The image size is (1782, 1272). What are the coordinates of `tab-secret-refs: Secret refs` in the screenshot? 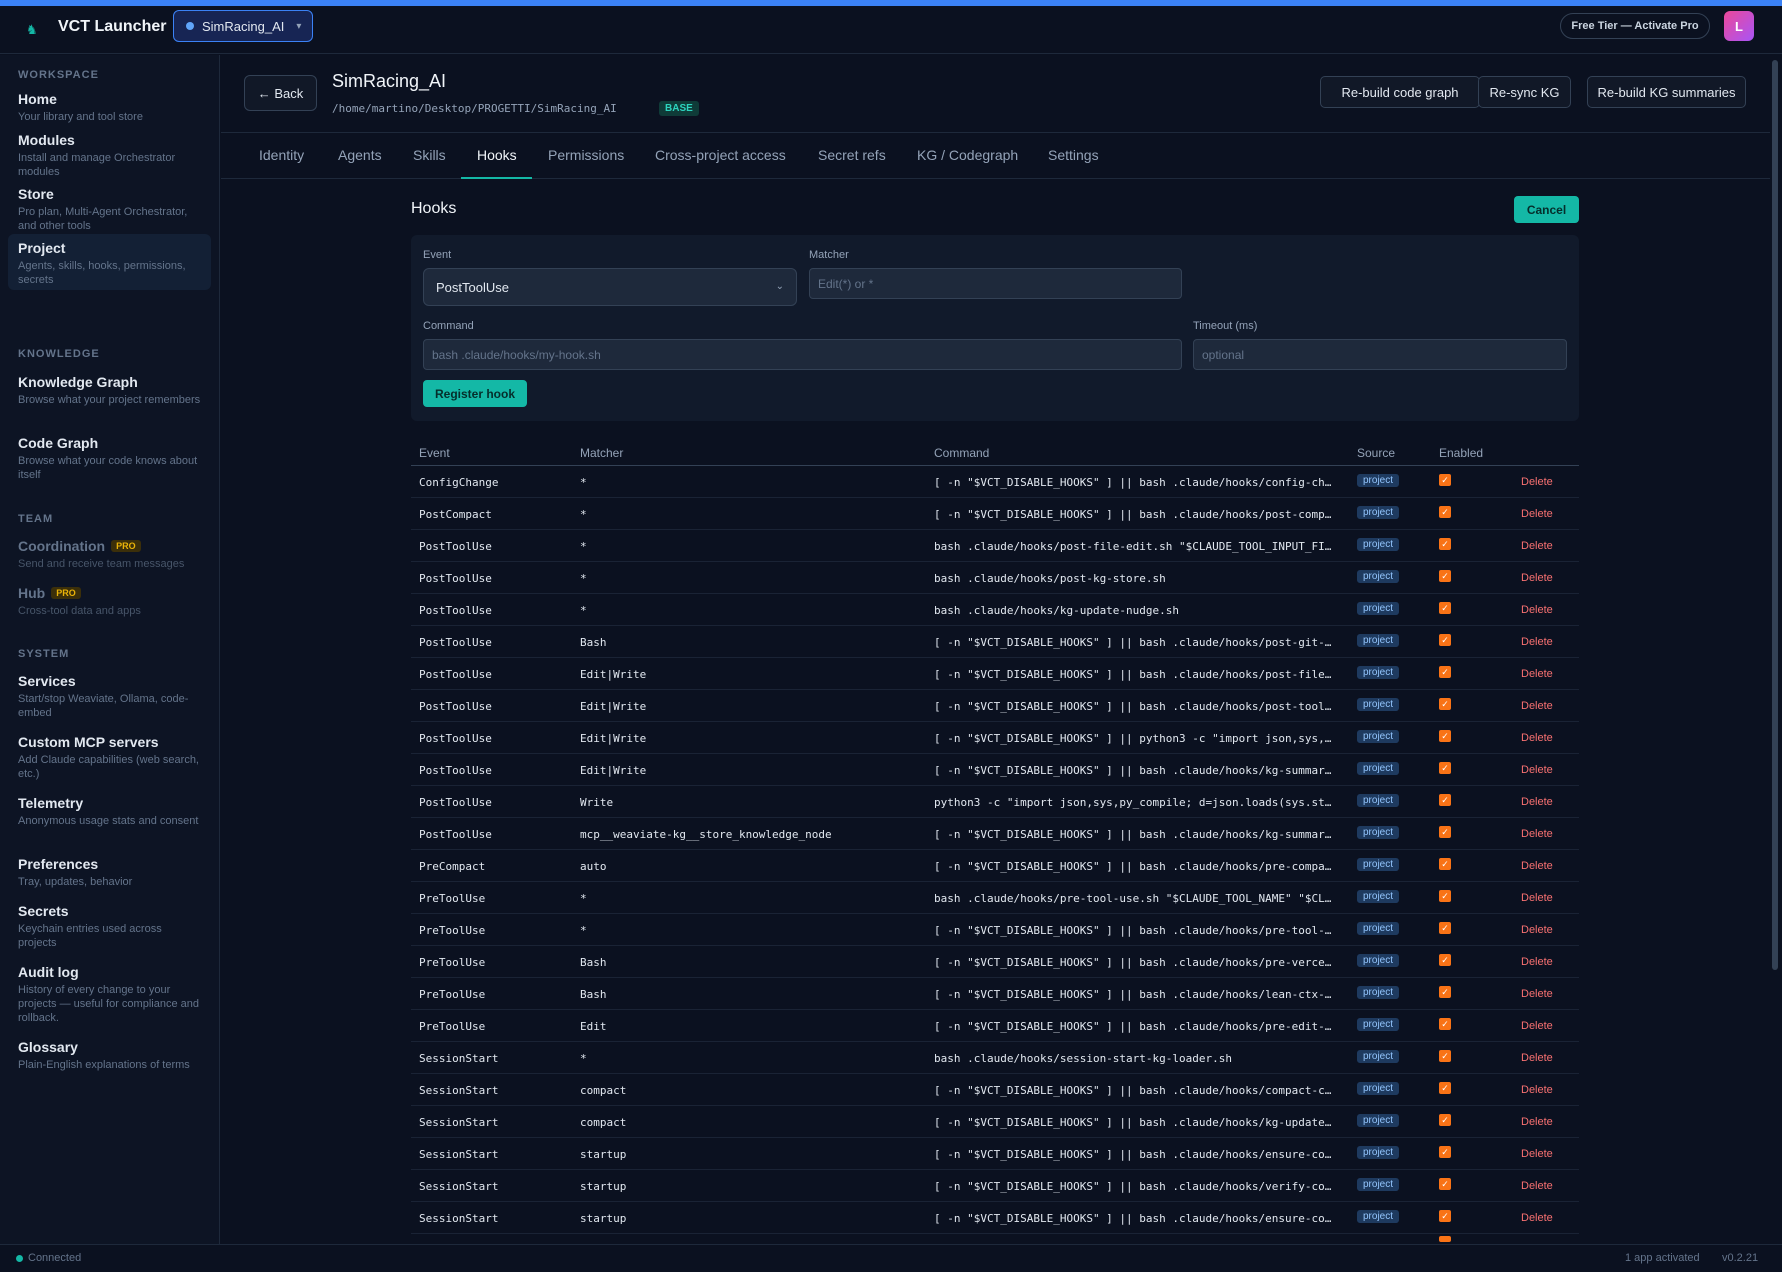 It's located at (852, 155).